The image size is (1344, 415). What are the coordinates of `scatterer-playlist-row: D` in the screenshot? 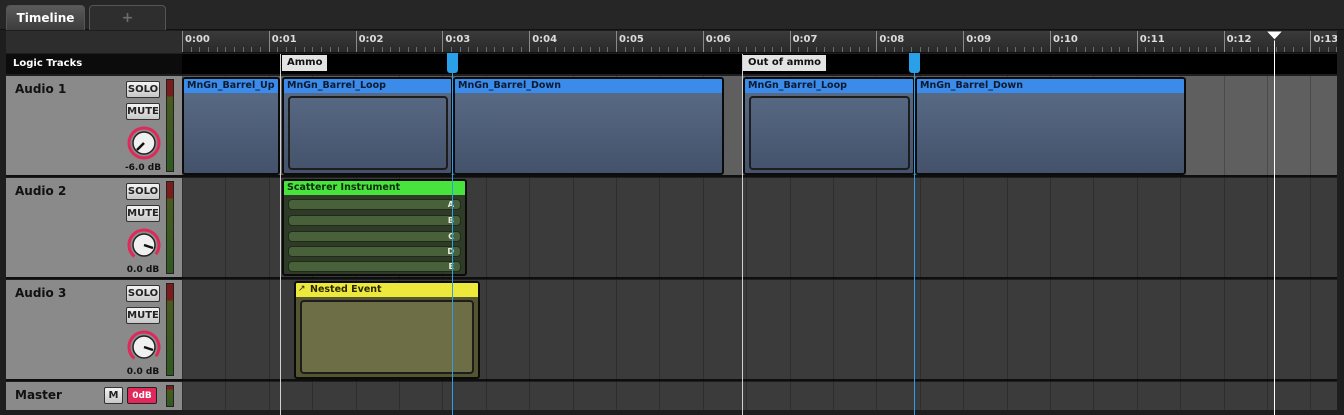 It's located at (374, 251).